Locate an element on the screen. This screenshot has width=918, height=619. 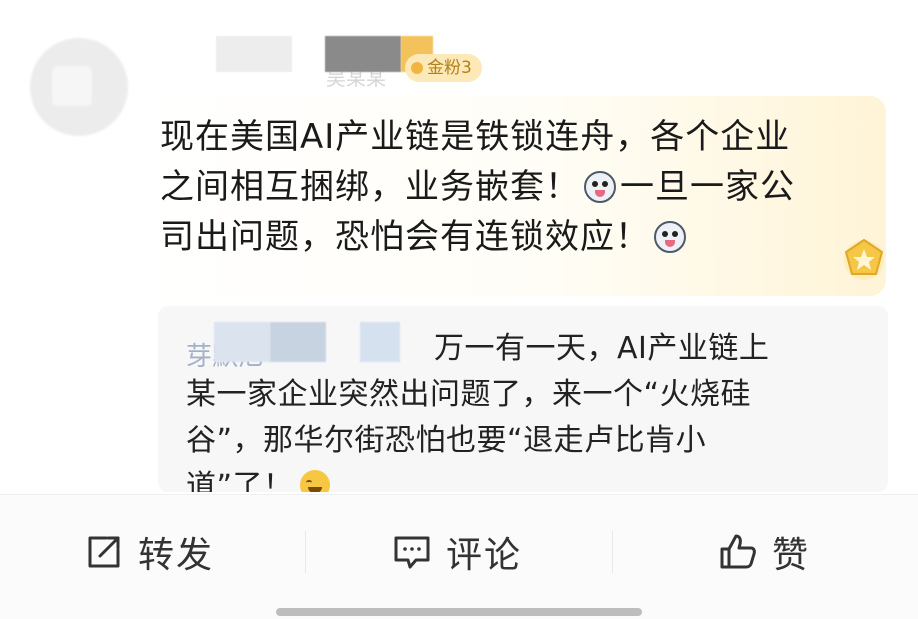
like-button: 赞 is located at coordinates (764, 552).